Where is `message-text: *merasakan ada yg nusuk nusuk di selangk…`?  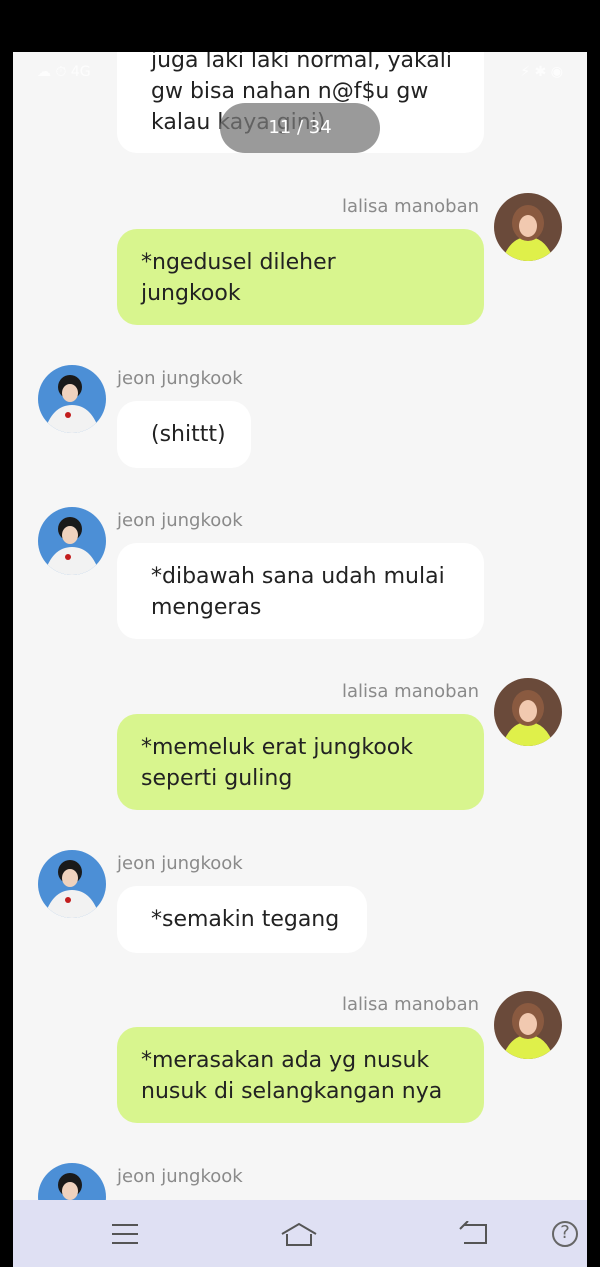
message-text: *merasakan ada yg nusuk nusuk di selangk… is located at coordinates (292, 1076).